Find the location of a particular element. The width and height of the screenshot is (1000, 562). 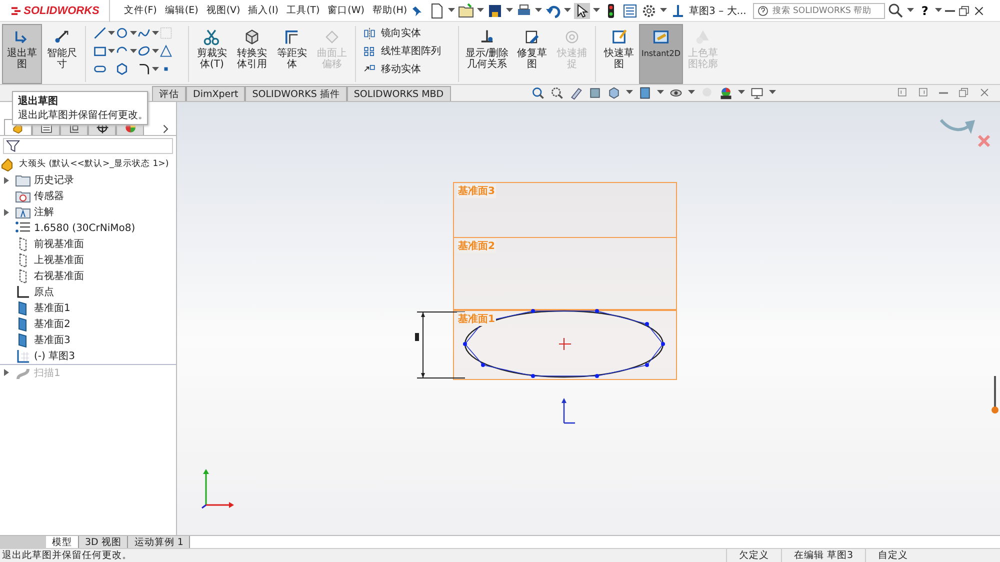

circle-icon is located at coordinates (122, 33).